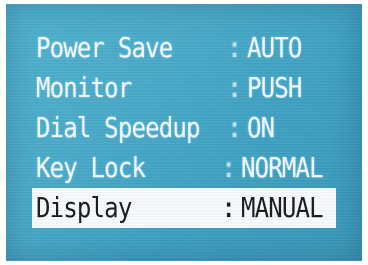 This screenshot has width=368, height=265. Describe the element at coordinates (84, 87) in the screenshot. I see `menu-item-label: Monitor` at that location.